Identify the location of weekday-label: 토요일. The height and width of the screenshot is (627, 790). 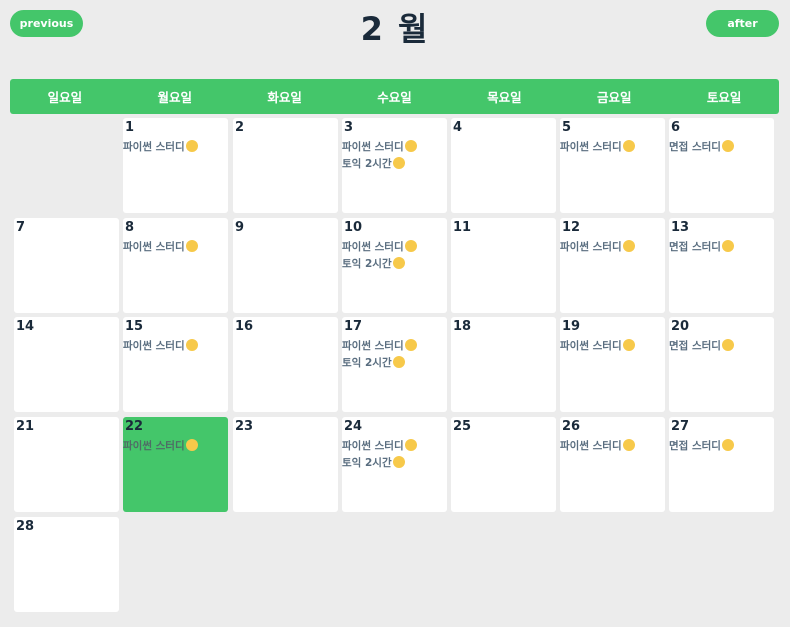
(724, 97).